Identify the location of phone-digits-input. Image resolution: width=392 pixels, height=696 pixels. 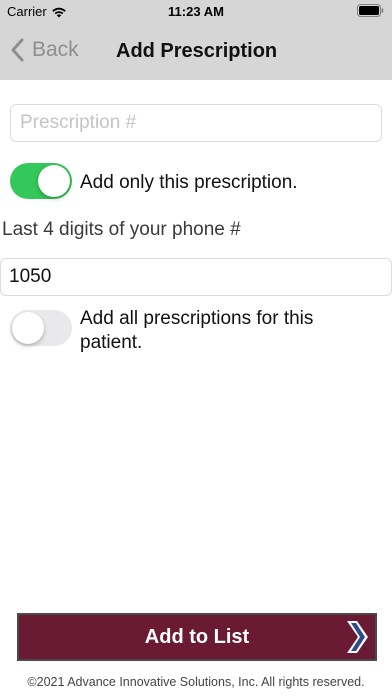
(196, 277).